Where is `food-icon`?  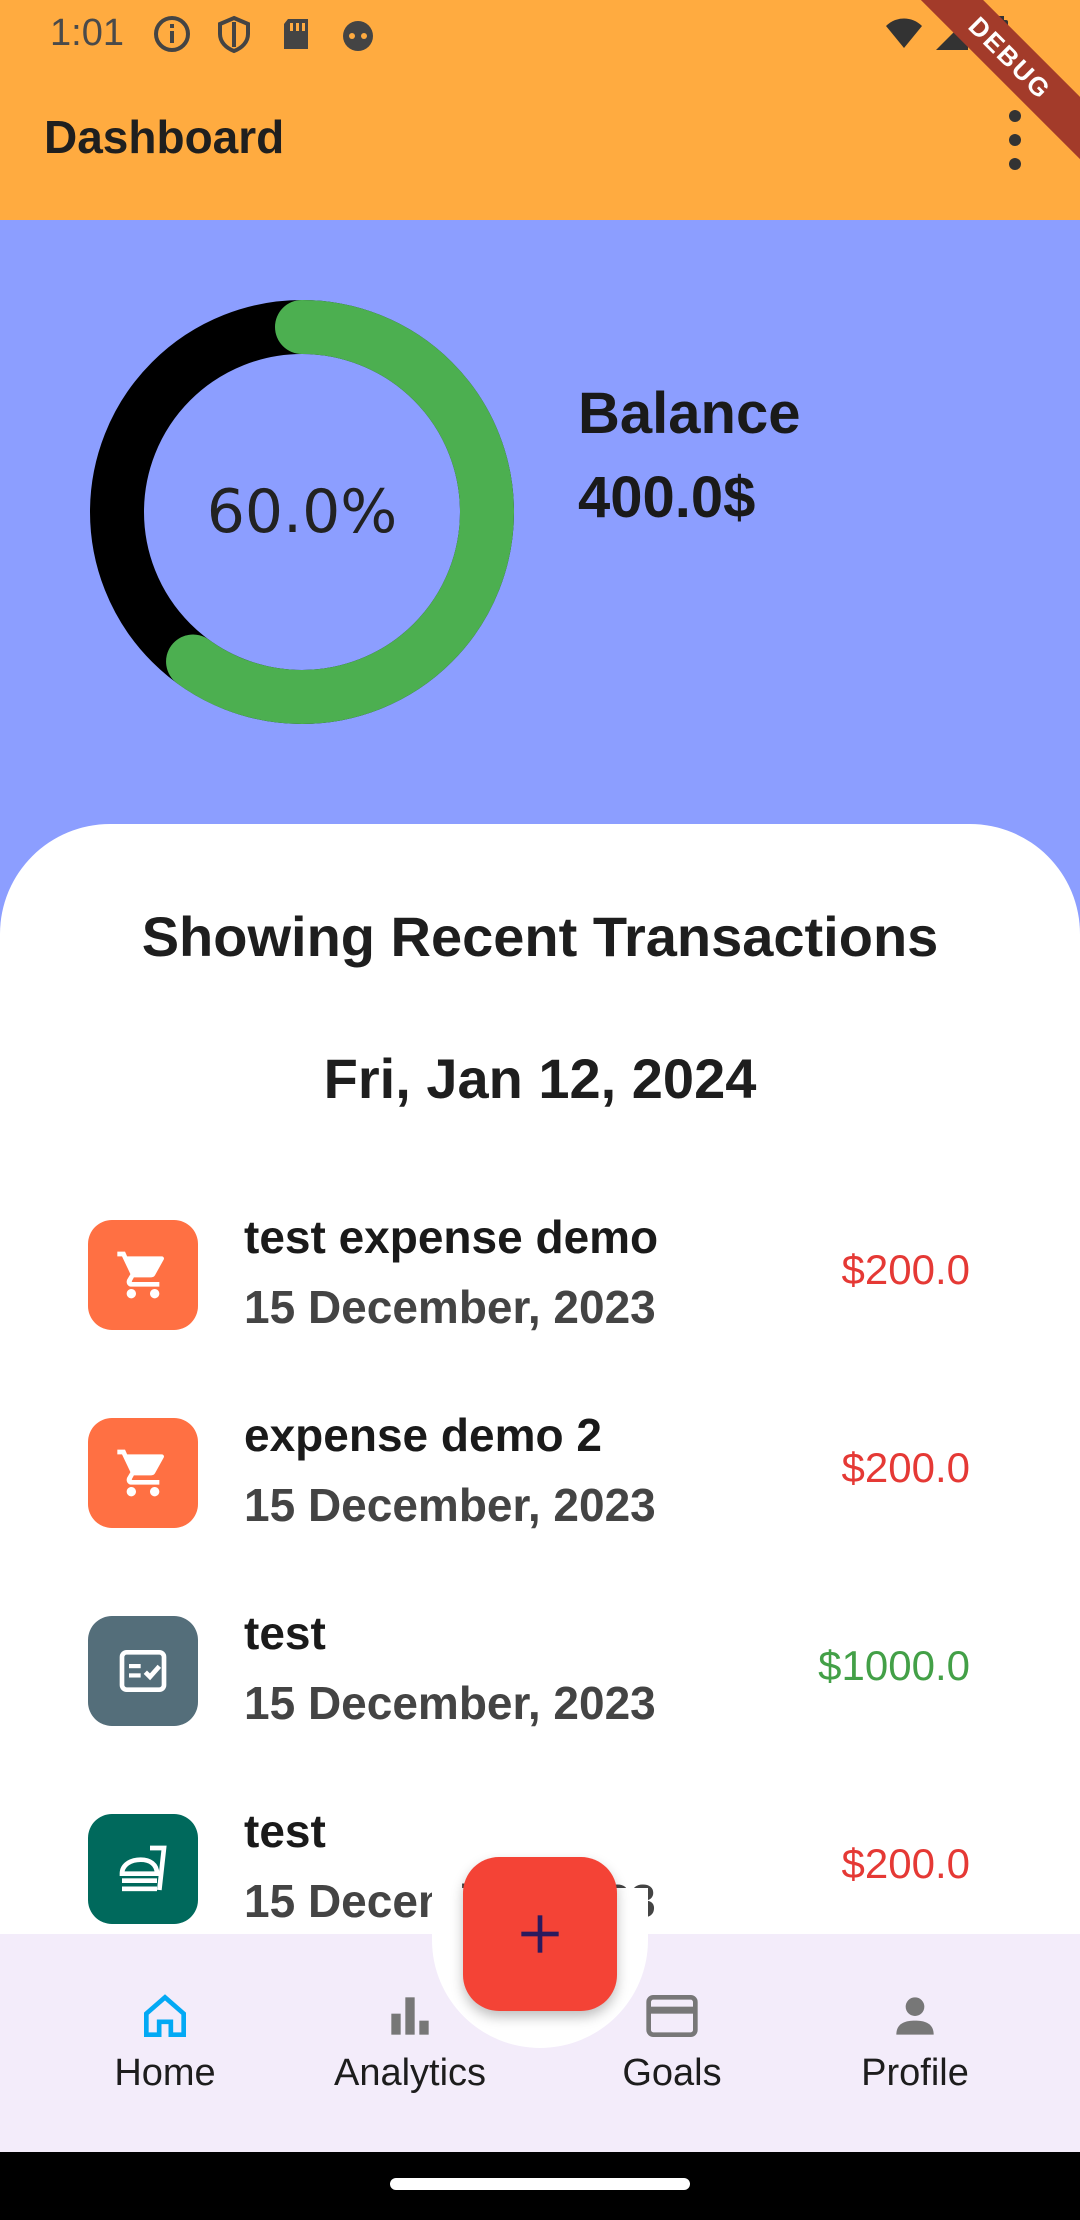
food-icon is located at coordinates (143, 1868).